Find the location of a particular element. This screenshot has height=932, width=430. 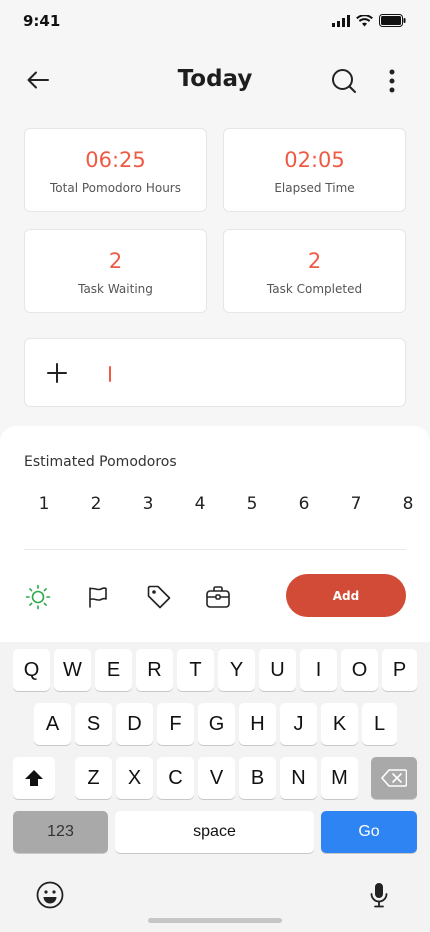

stat-card-task-waiting: 2 Task Waiting is located at coordinates (115, 271).